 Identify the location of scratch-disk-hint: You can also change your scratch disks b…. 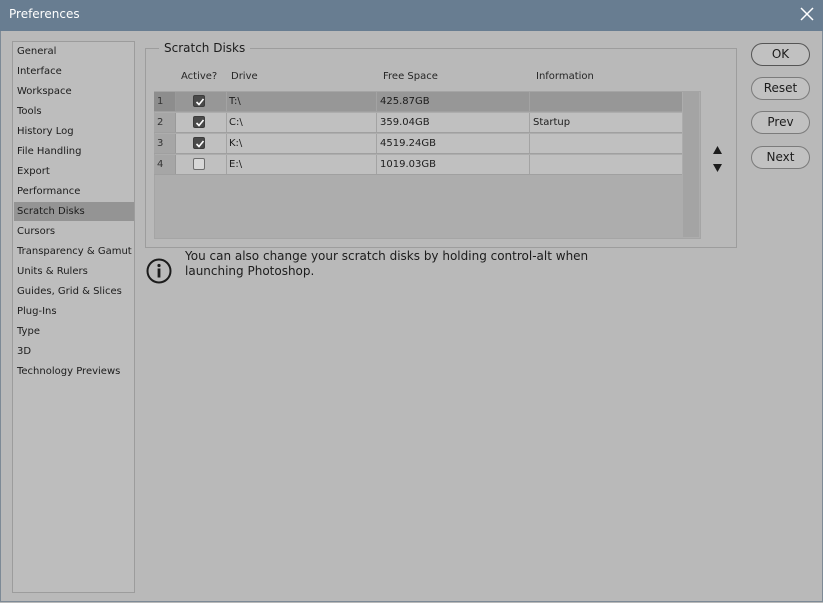
(387, 263).